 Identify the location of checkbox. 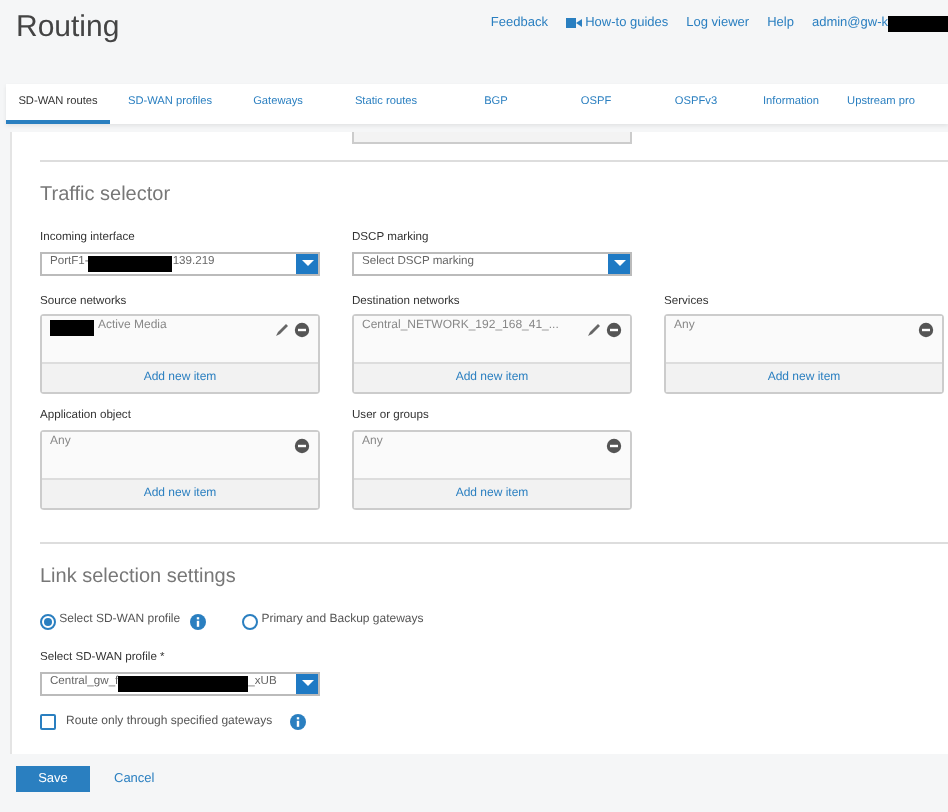
(48, 722).